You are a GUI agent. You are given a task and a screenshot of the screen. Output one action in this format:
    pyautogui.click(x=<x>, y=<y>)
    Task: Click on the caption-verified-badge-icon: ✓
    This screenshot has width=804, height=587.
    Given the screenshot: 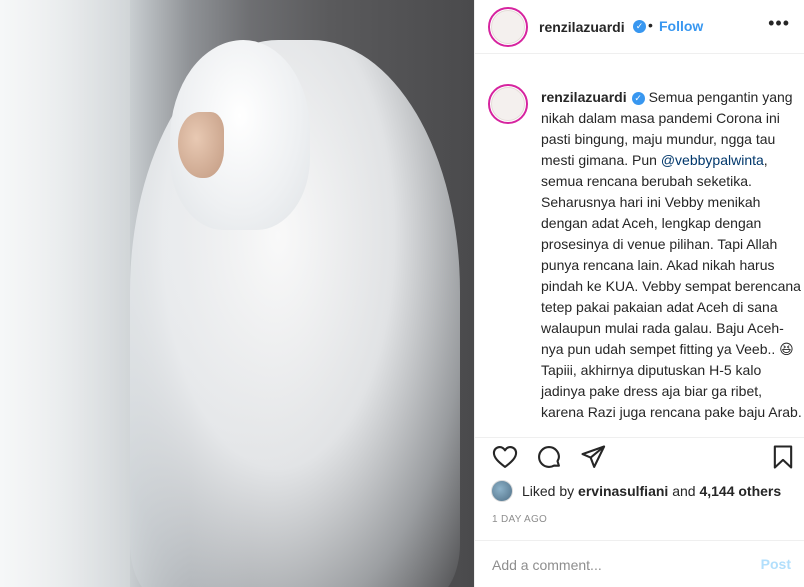 What is the action you would take?
    pyautogui.click(x=638, y=98)
    